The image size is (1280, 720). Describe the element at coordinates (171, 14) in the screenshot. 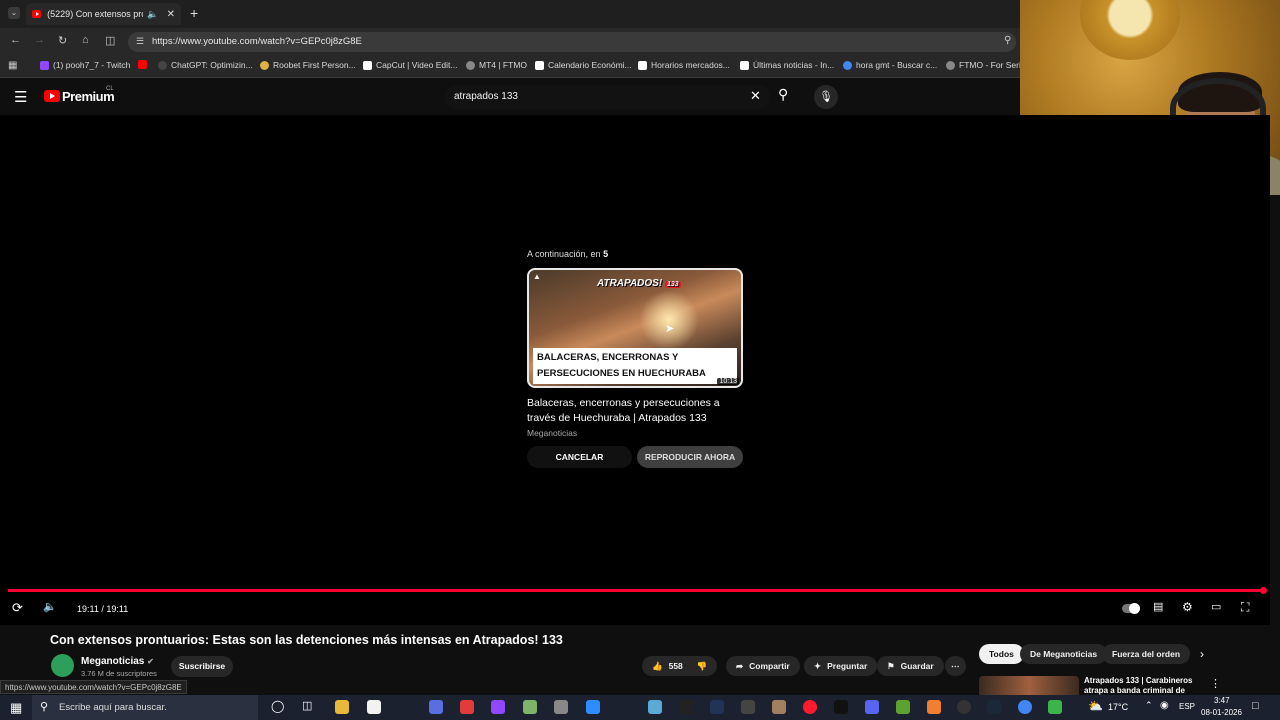

I see `close-tab-icon: ✕` at that location.